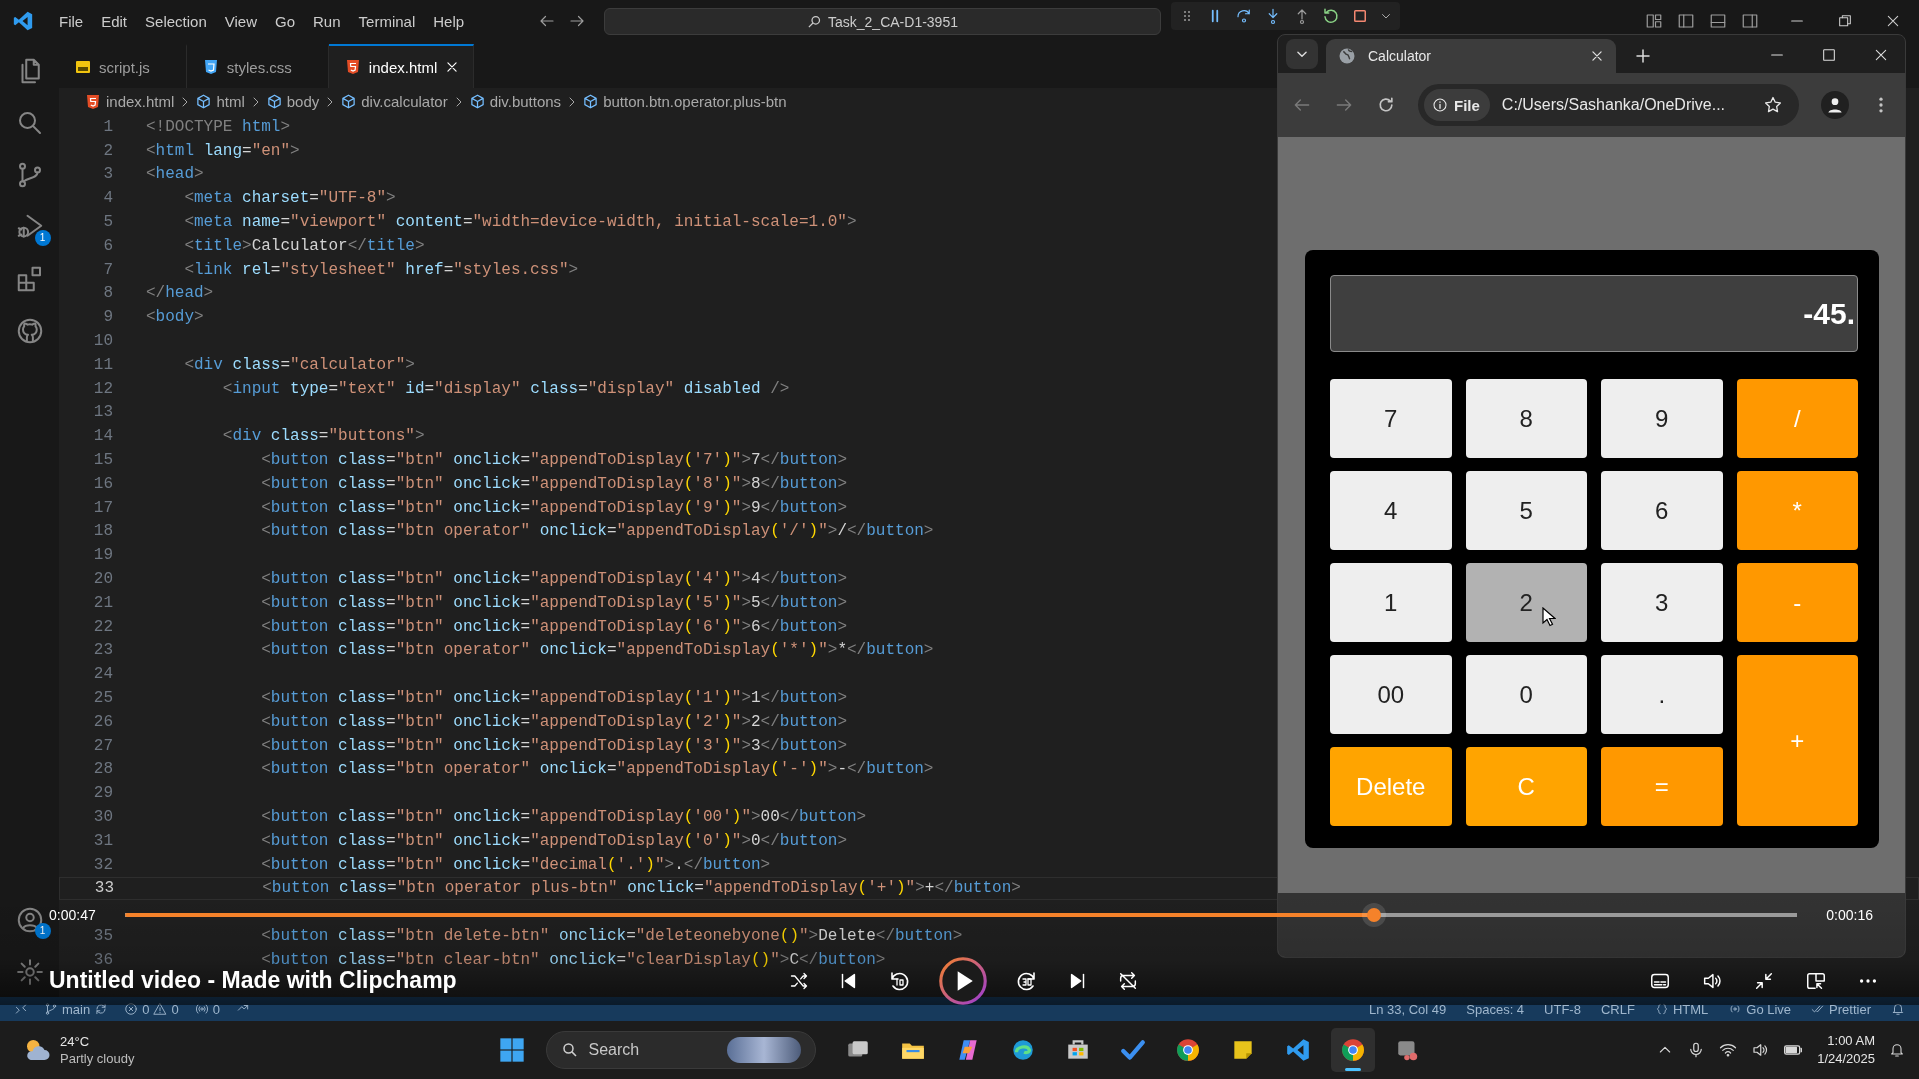  Describe the element at coordinates (102, 817) in the screenshot. I see `line-number: 30` at that location.